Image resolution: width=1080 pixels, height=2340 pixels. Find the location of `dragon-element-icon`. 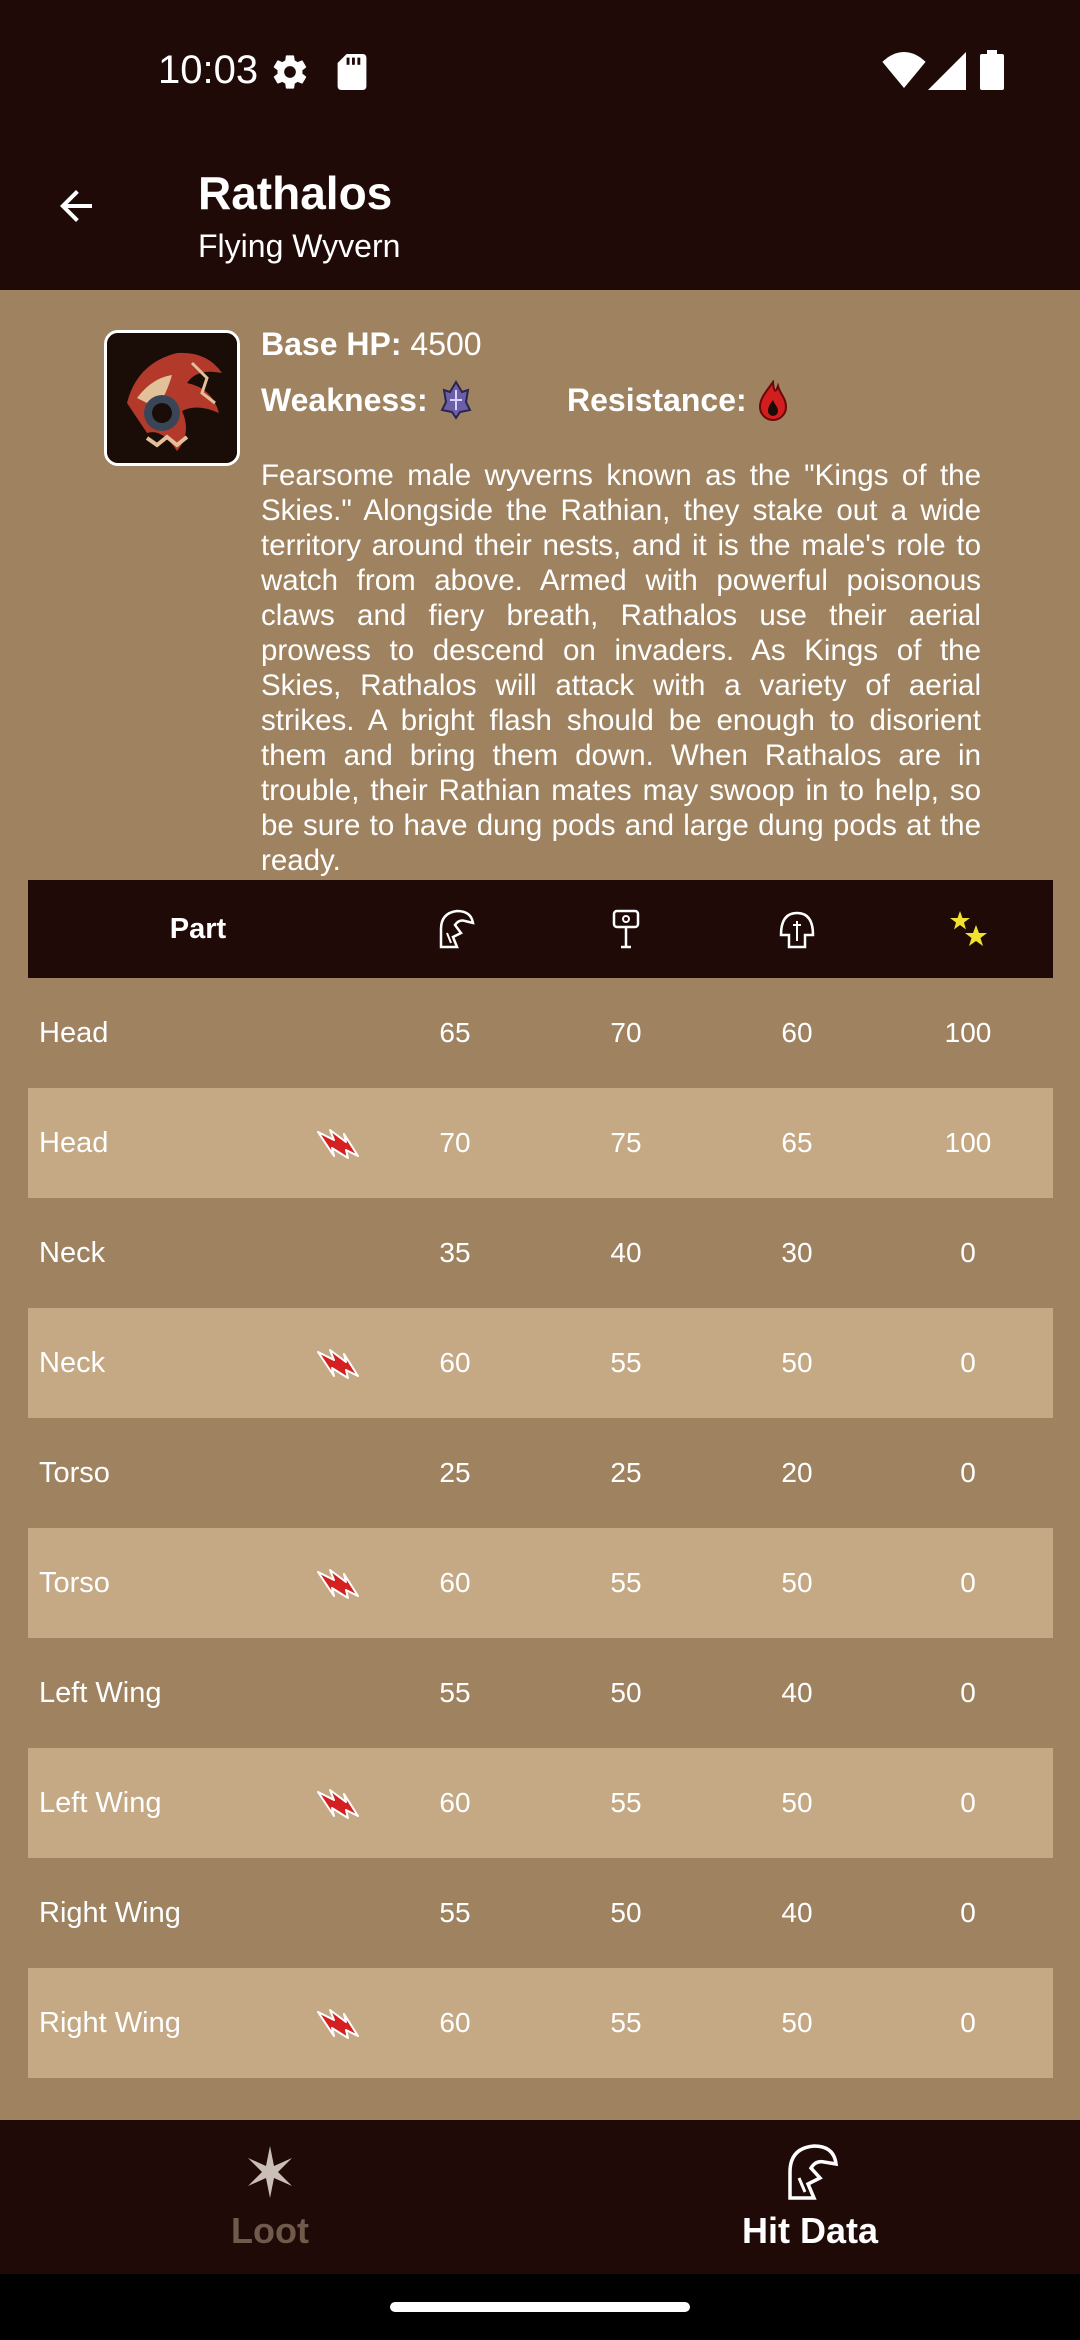

dragon-element-icon is located at coordinates (456, 400).